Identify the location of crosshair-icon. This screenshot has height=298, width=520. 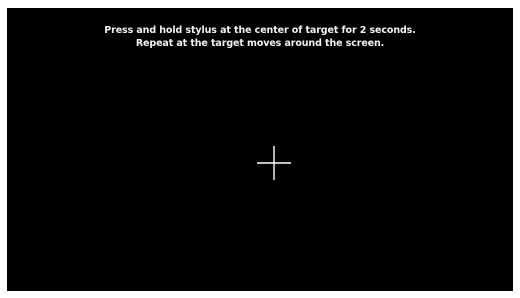
(274, 163).